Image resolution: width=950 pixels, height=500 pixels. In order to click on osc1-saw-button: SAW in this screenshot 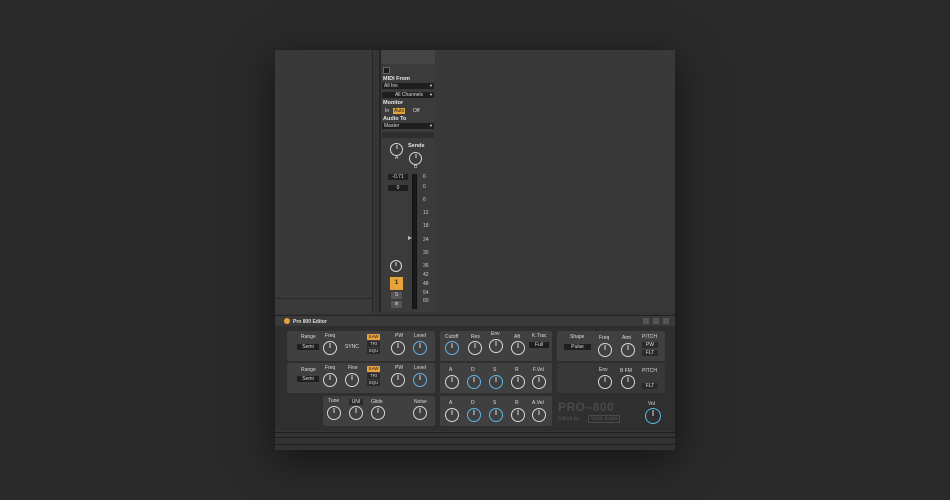, I will do `click(373, 337)`.